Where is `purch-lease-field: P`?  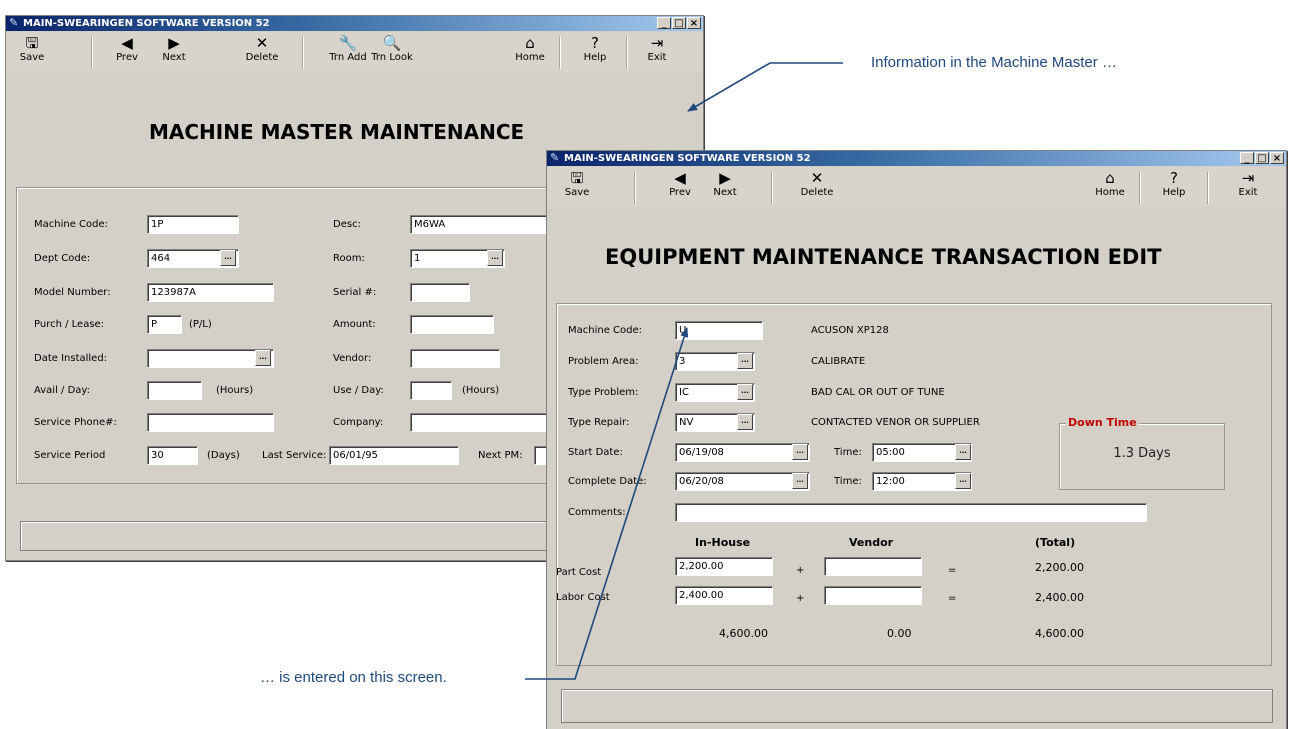
purch-lease-field: P is located at coordinates (164, 324).